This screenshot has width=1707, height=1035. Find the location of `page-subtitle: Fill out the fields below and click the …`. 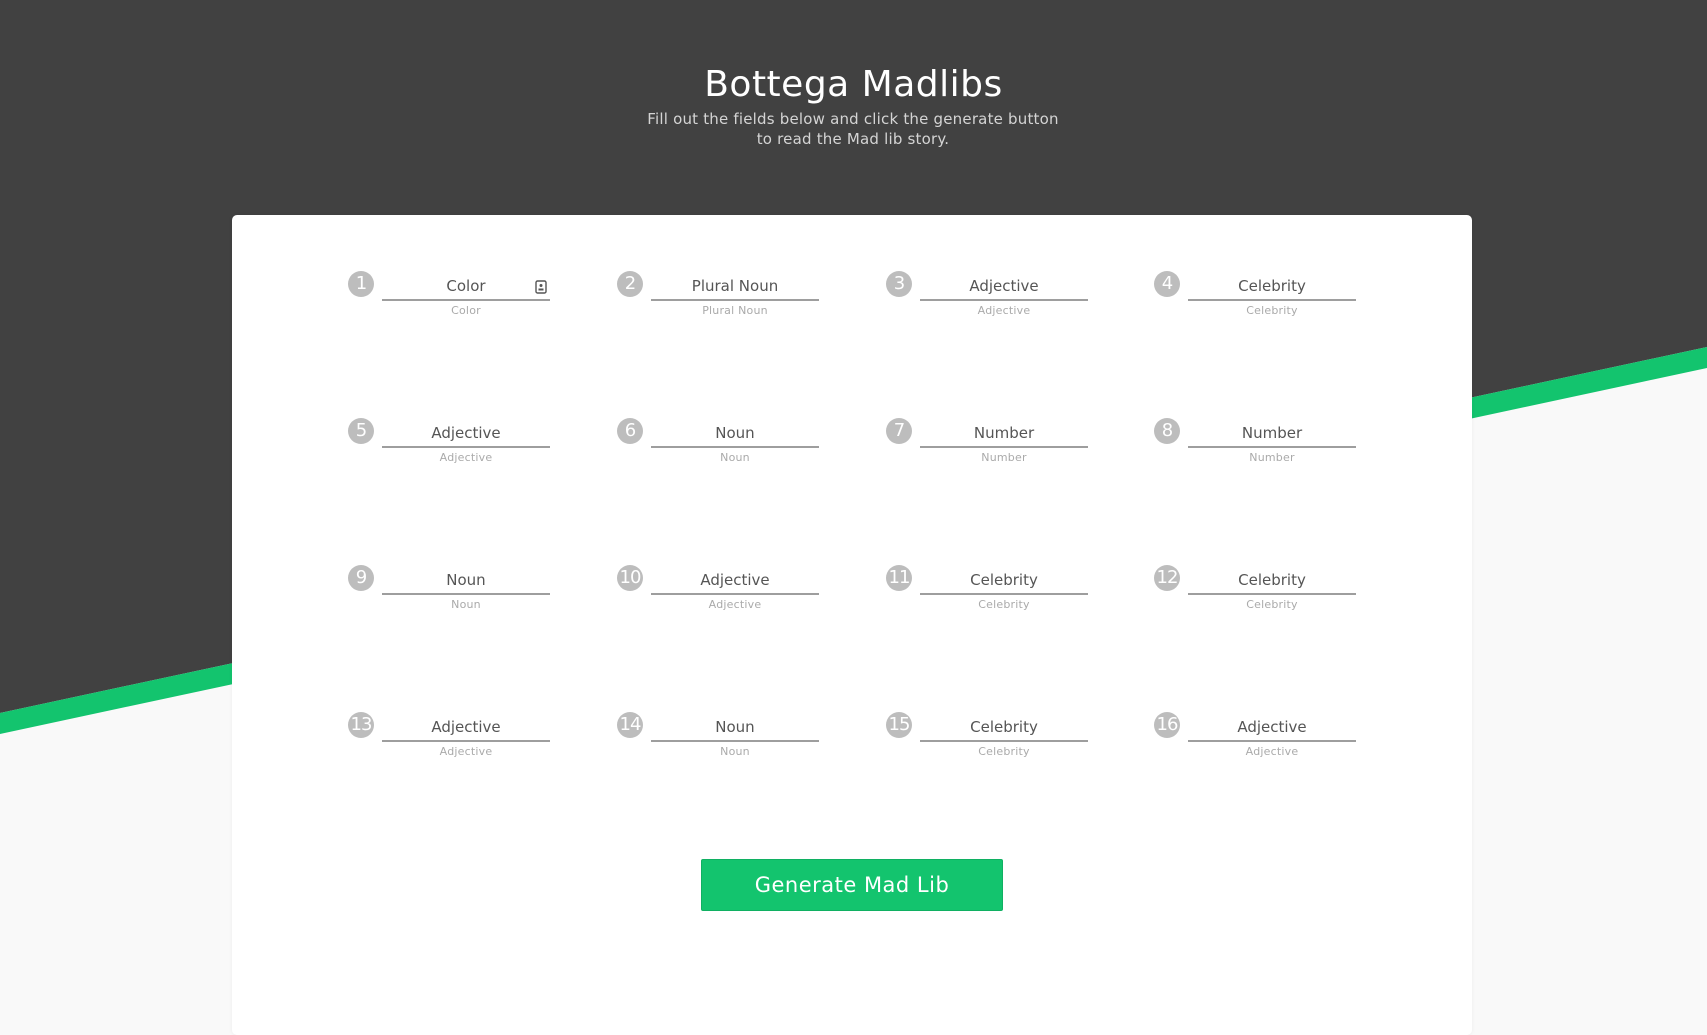

page-subtitle: Fill out the fields below and click the … is located at coordinates (853, 129).